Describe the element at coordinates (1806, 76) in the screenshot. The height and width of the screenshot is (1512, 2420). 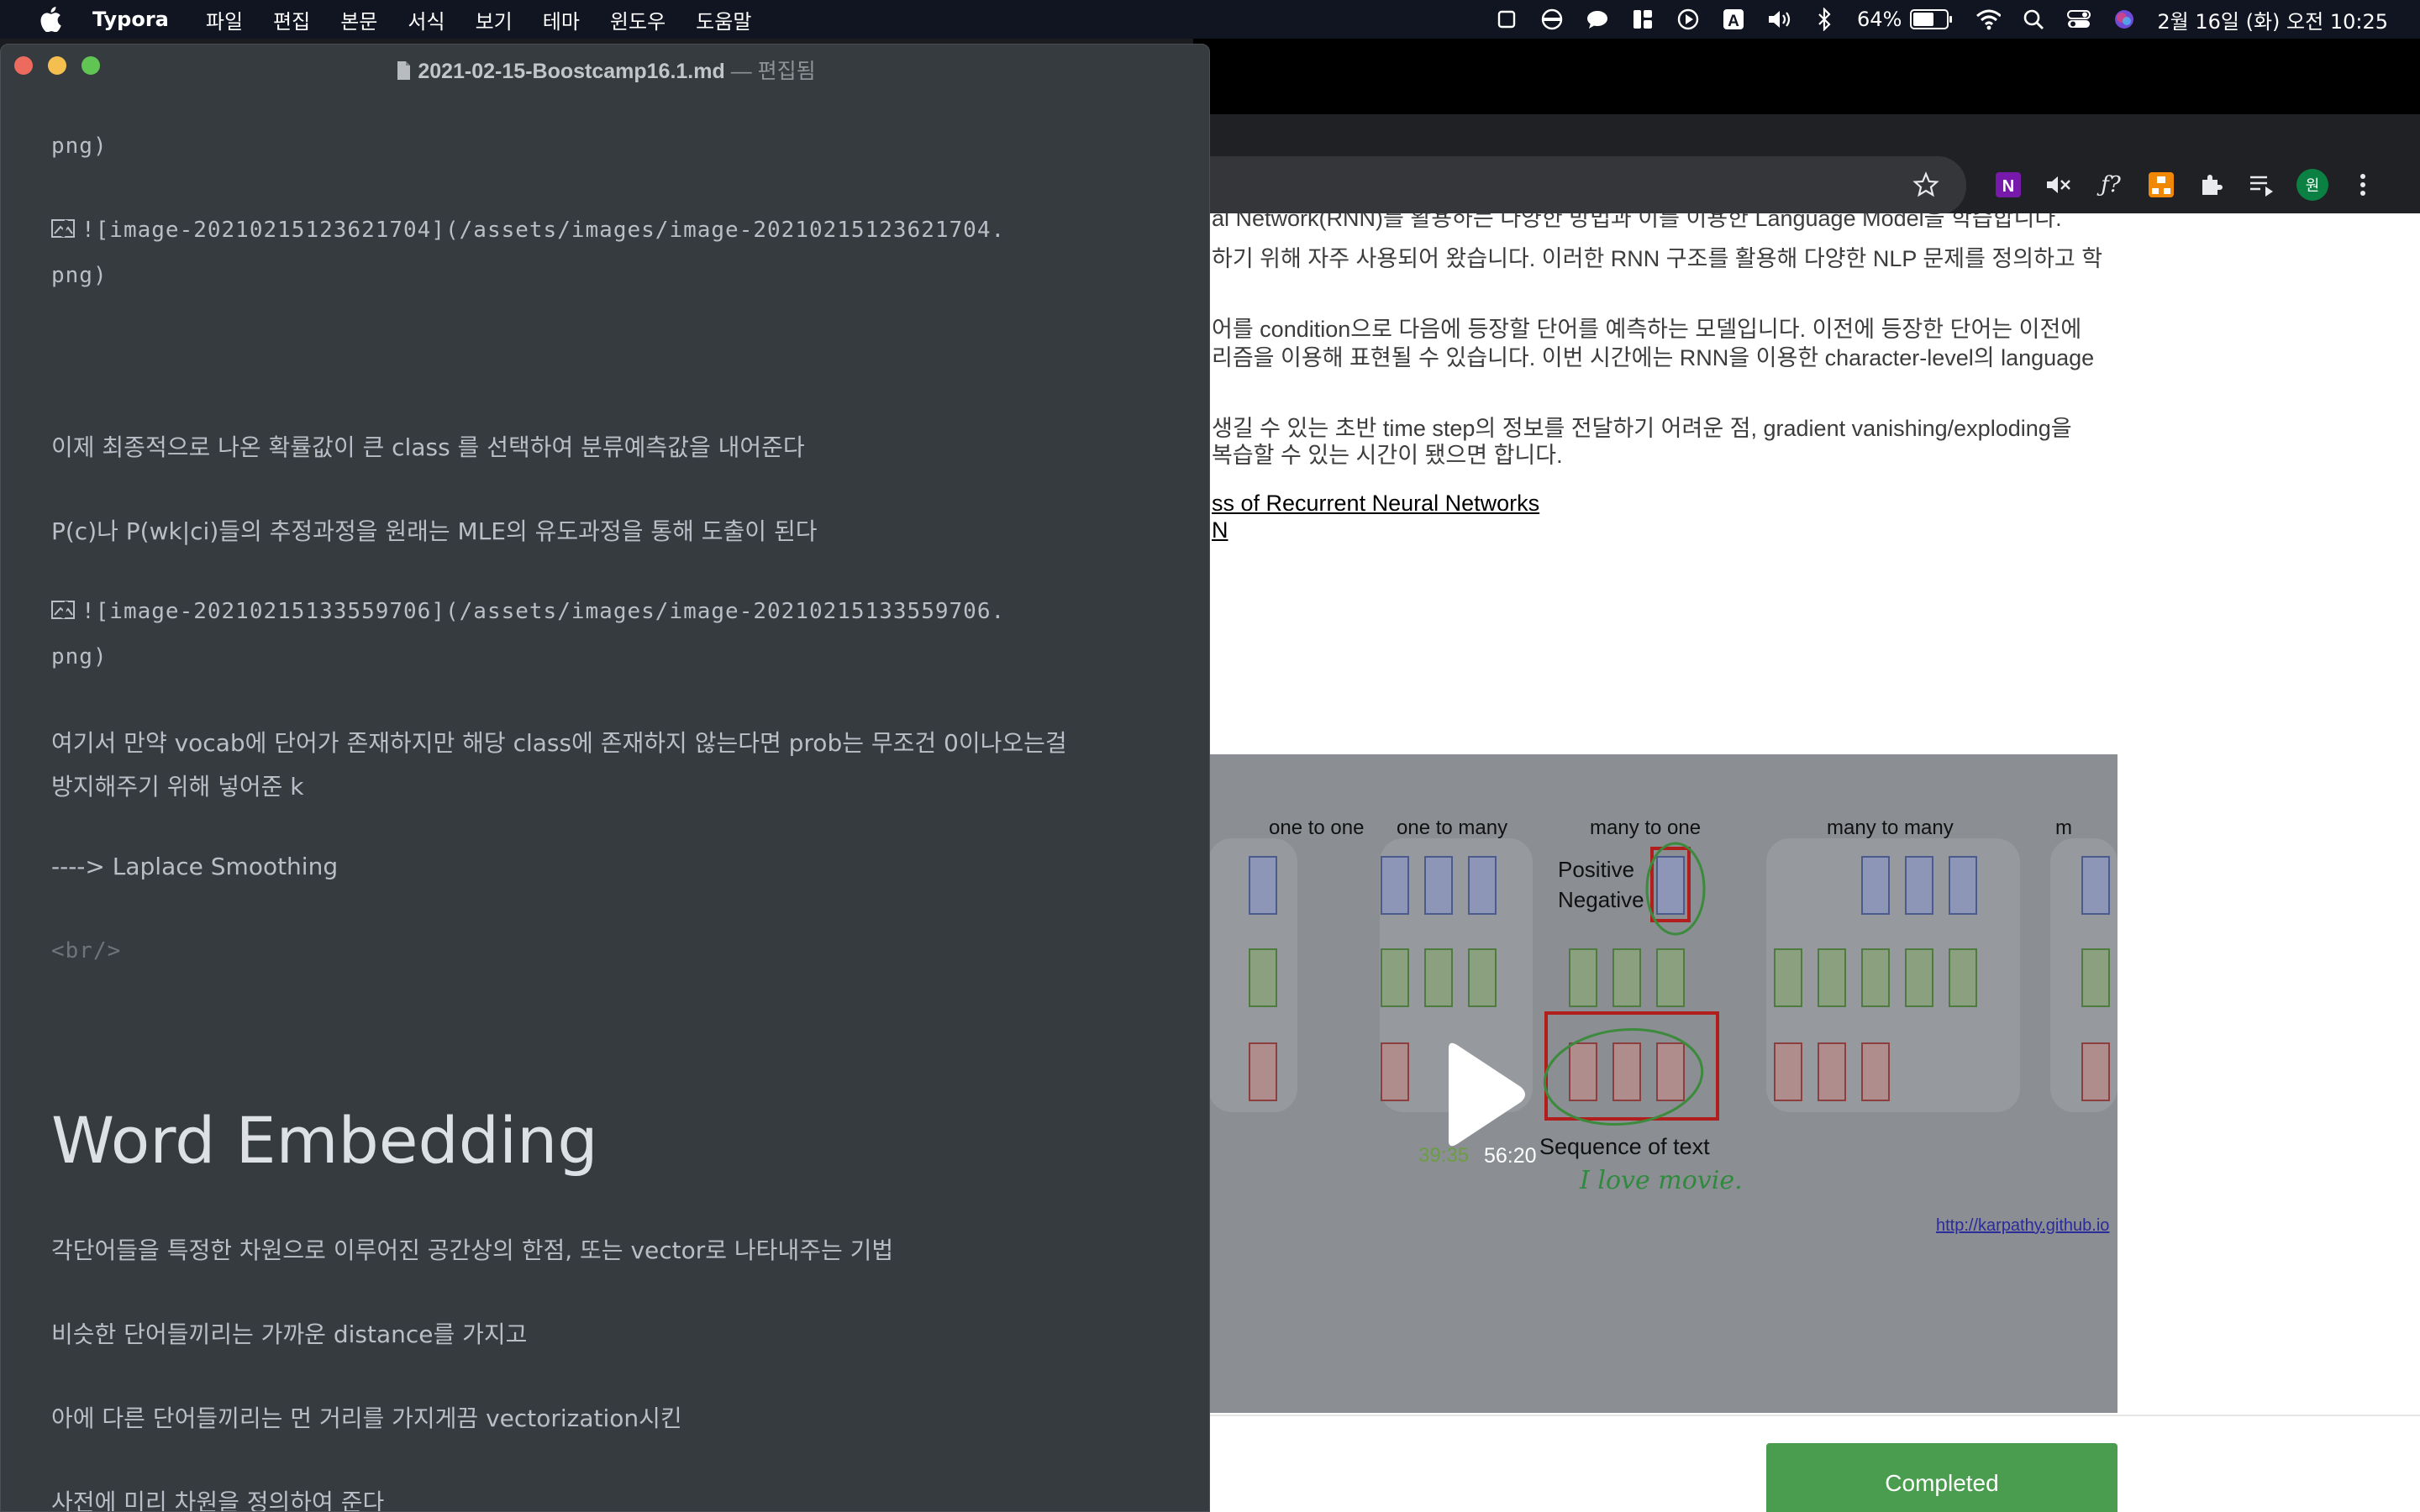
I see `browser-tab-strip` at that location.